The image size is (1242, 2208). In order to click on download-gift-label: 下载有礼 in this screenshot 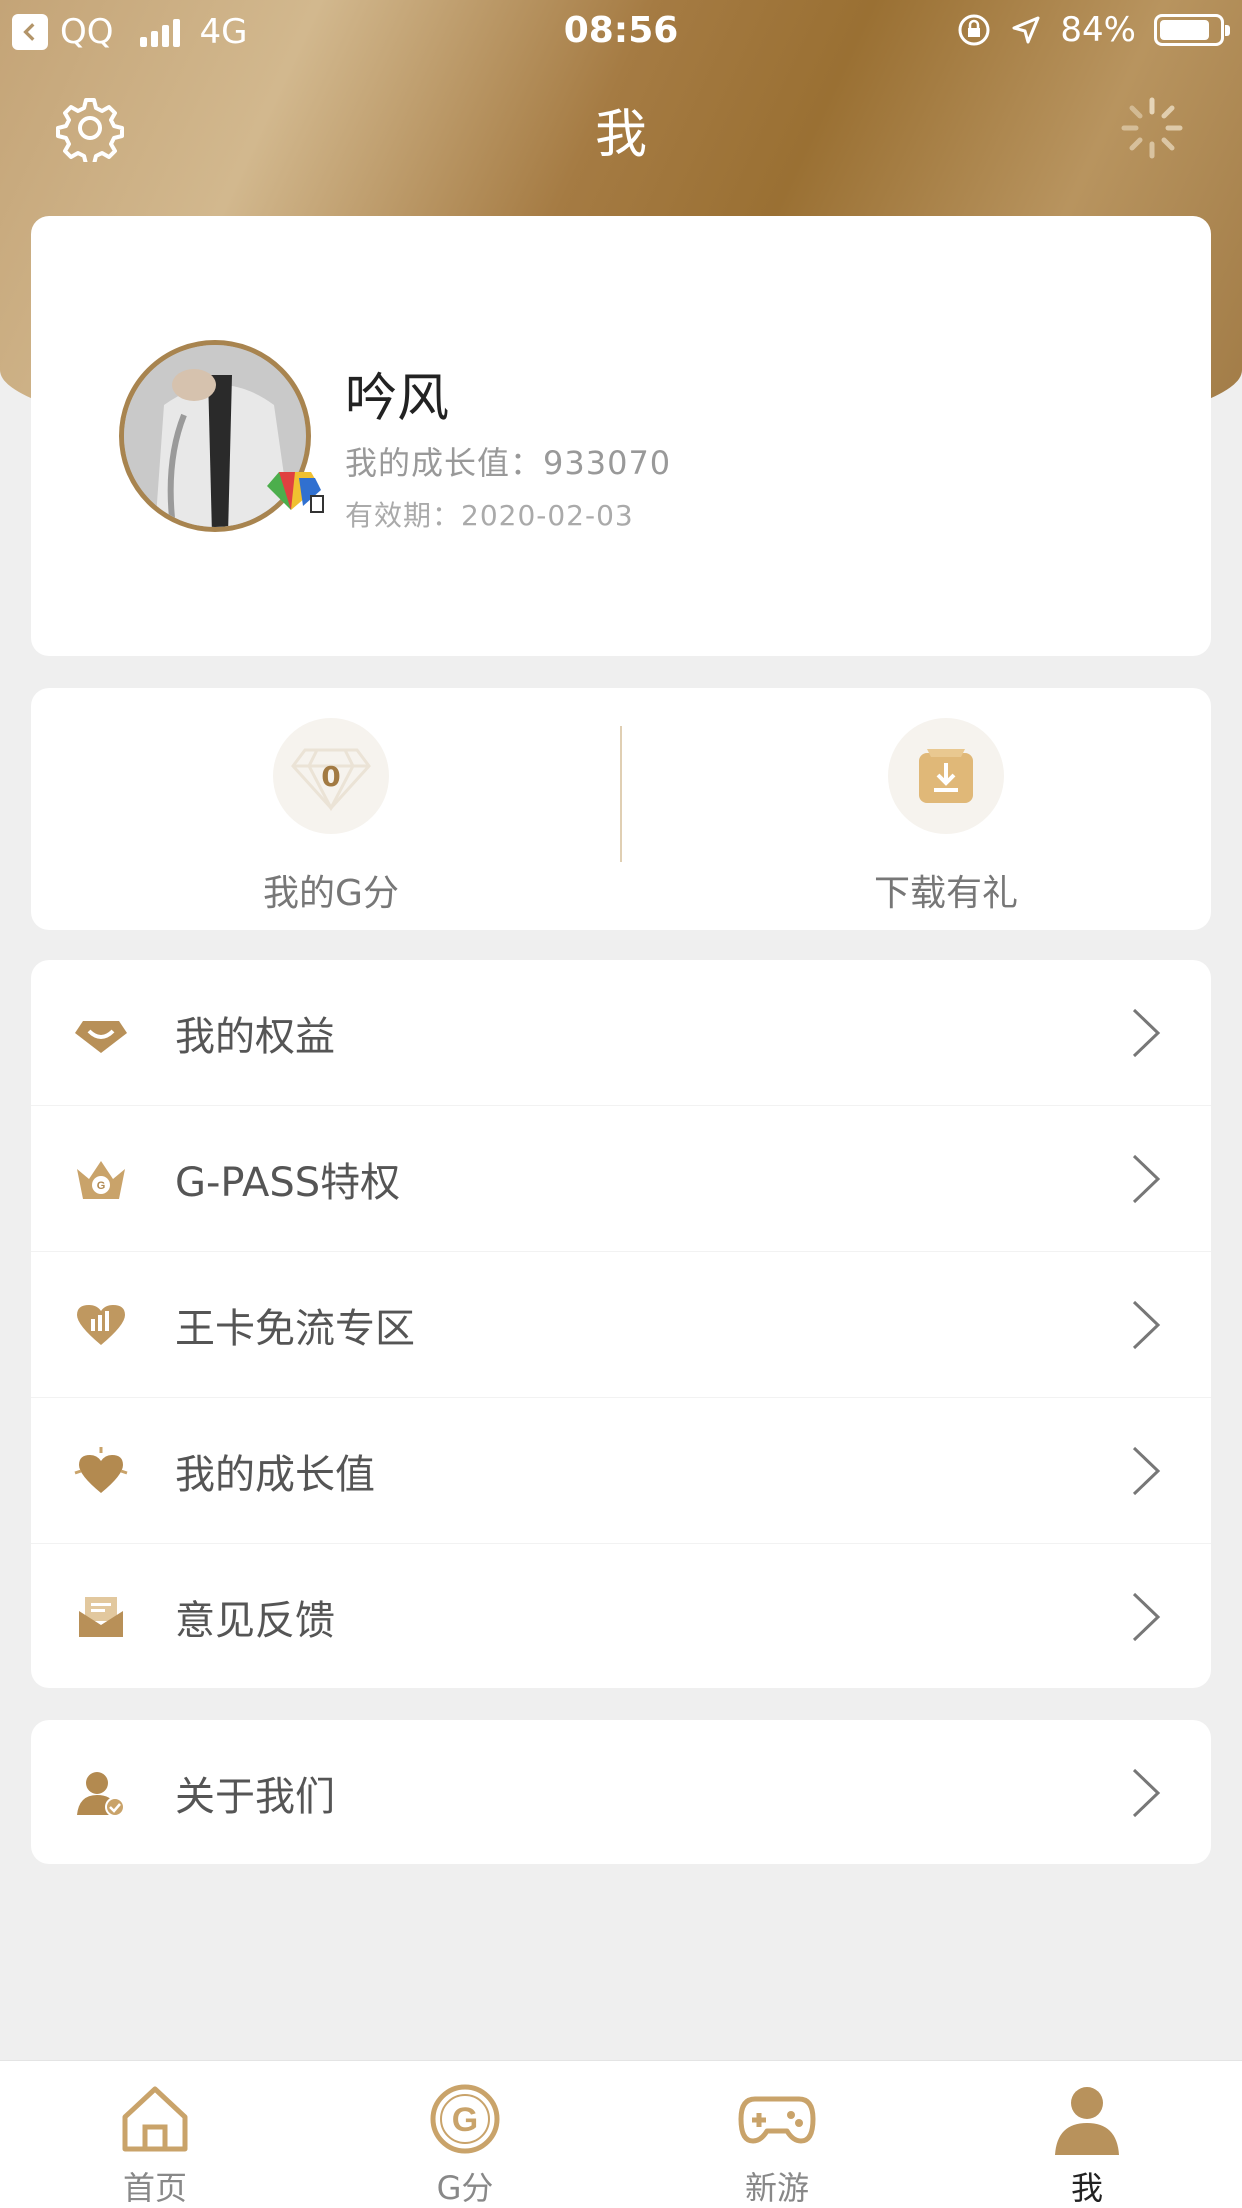, I will do `click(945, 893)`.